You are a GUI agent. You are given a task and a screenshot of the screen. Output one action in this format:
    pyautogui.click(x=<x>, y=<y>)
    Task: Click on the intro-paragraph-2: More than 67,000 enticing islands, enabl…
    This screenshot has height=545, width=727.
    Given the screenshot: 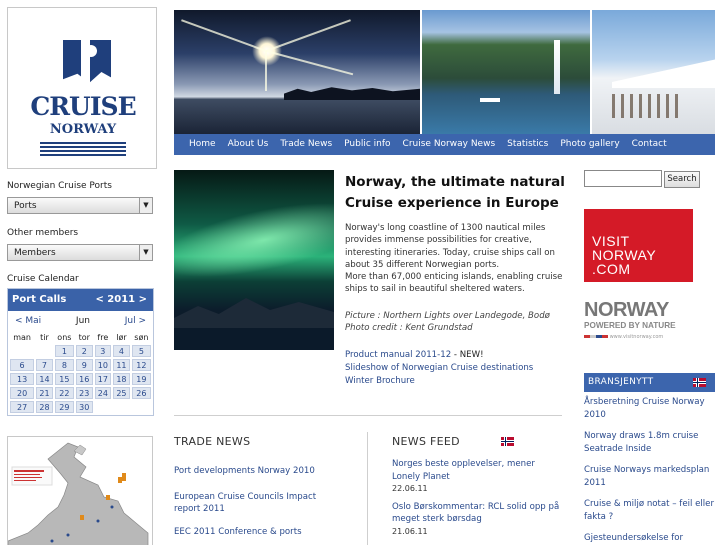 What is the action you would take?
    pyautogui.click(x=454, y=283)
    